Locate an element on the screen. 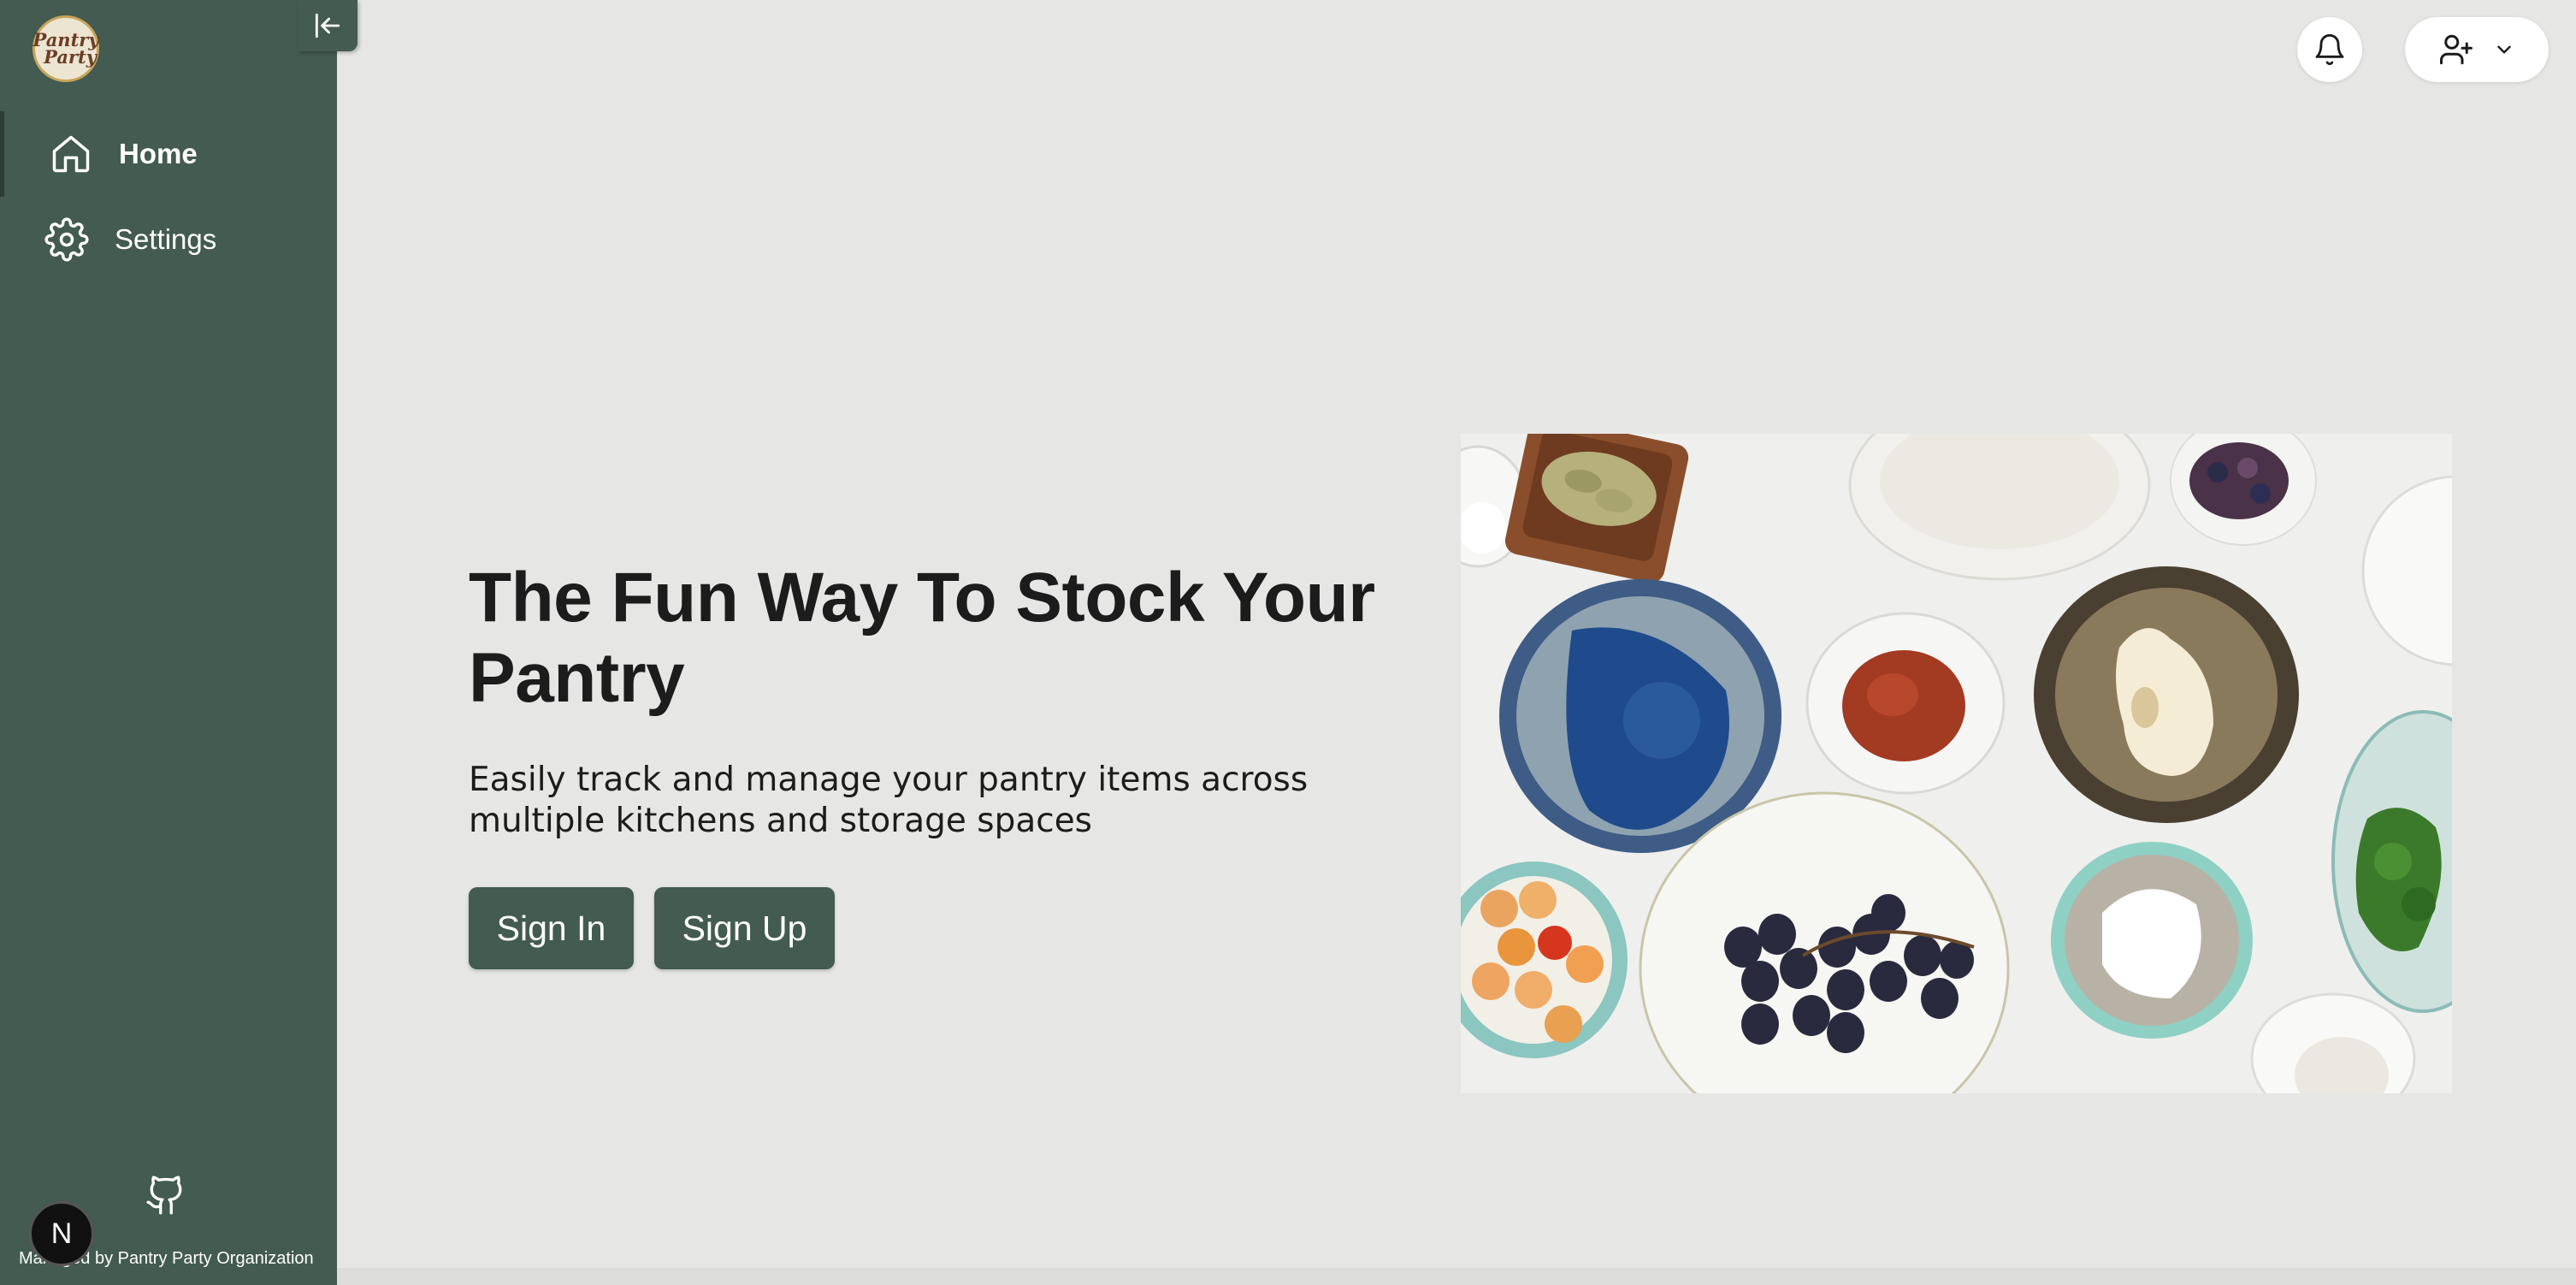  sidebar-item-home: Home is located at coordinates (168, 154).